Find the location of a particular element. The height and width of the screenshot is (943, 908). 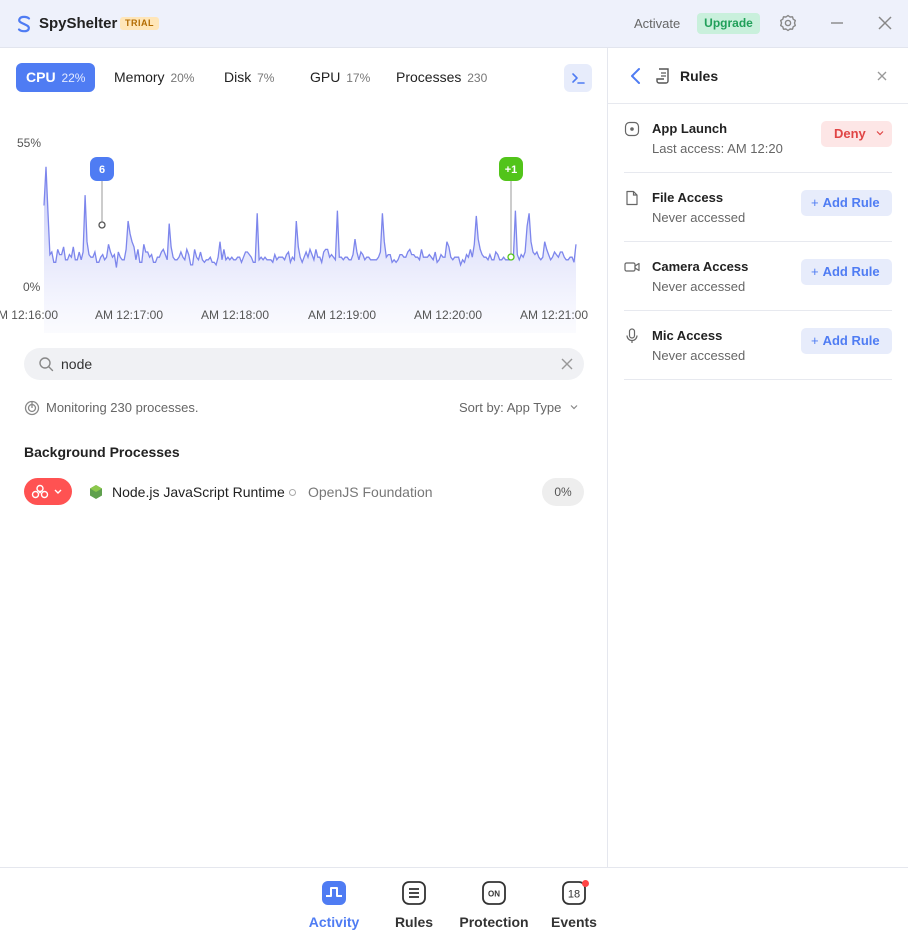

terminal-icon is located at coordinates (578, 78).